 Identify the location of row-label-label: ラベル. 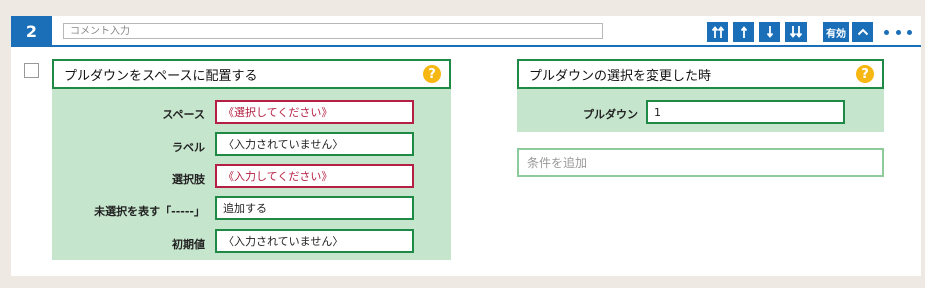
(188, 147).